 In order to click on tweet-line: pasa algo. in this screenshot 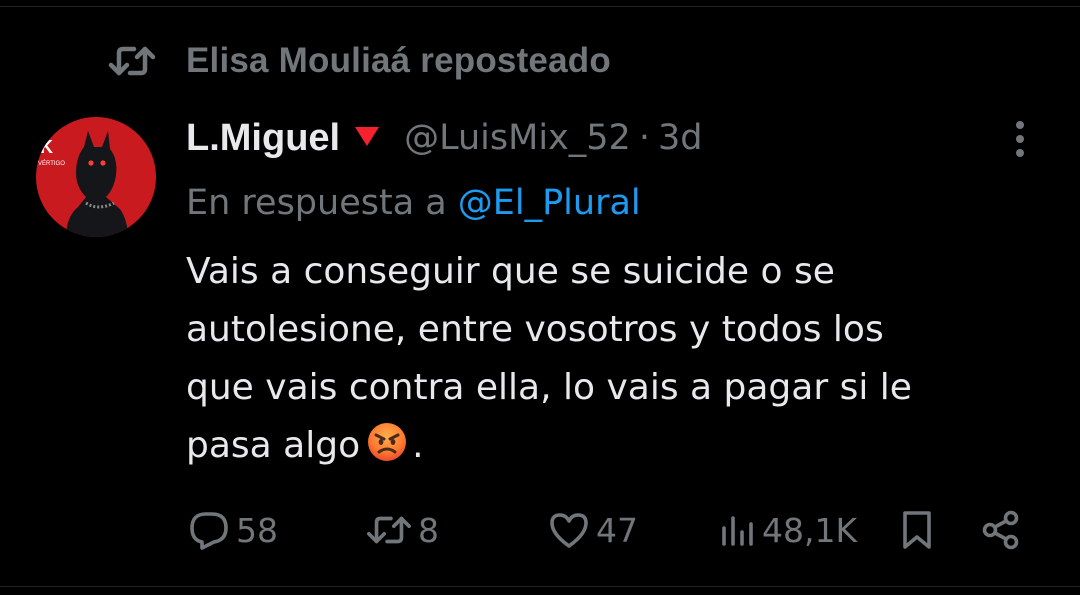, I will do `click(616, 449)`.